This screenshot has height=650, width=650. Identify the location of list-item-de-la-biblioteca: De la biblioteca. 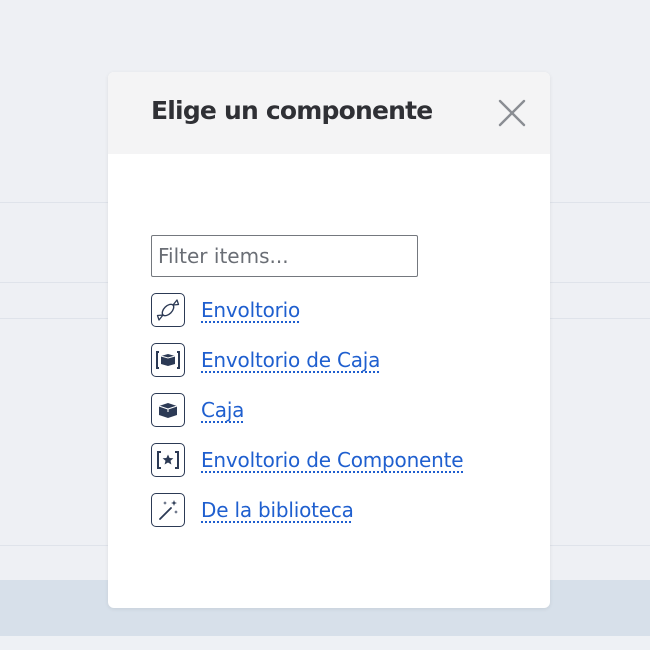
(252, 510).